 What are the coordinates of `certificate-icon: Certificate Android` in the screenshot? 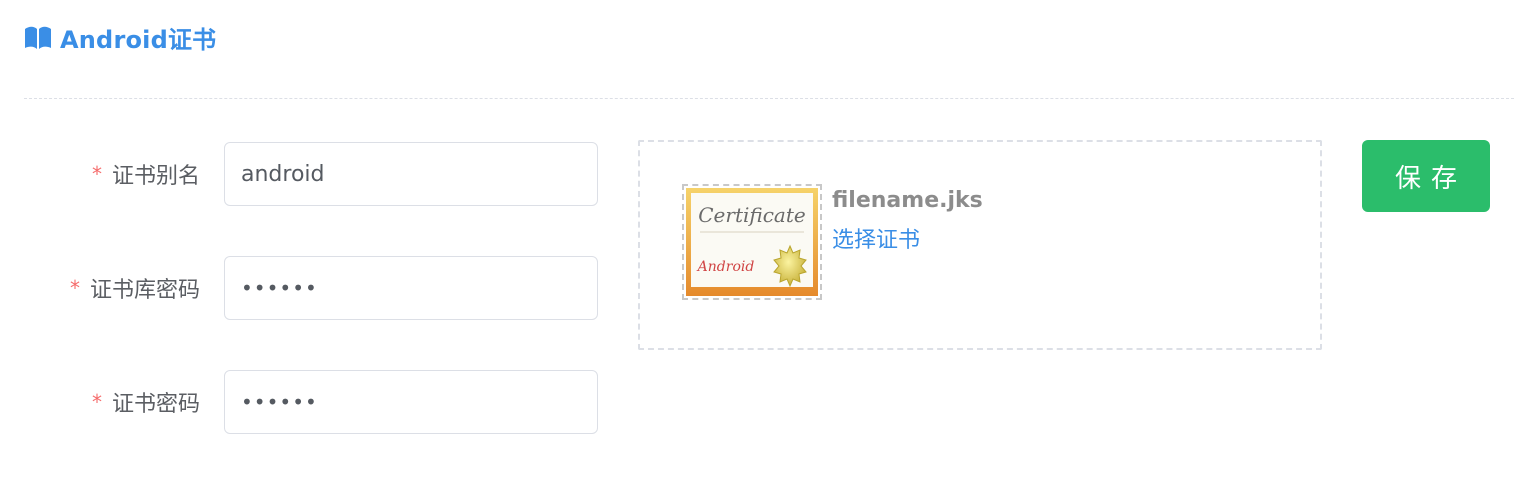 It's located at (752, 242).